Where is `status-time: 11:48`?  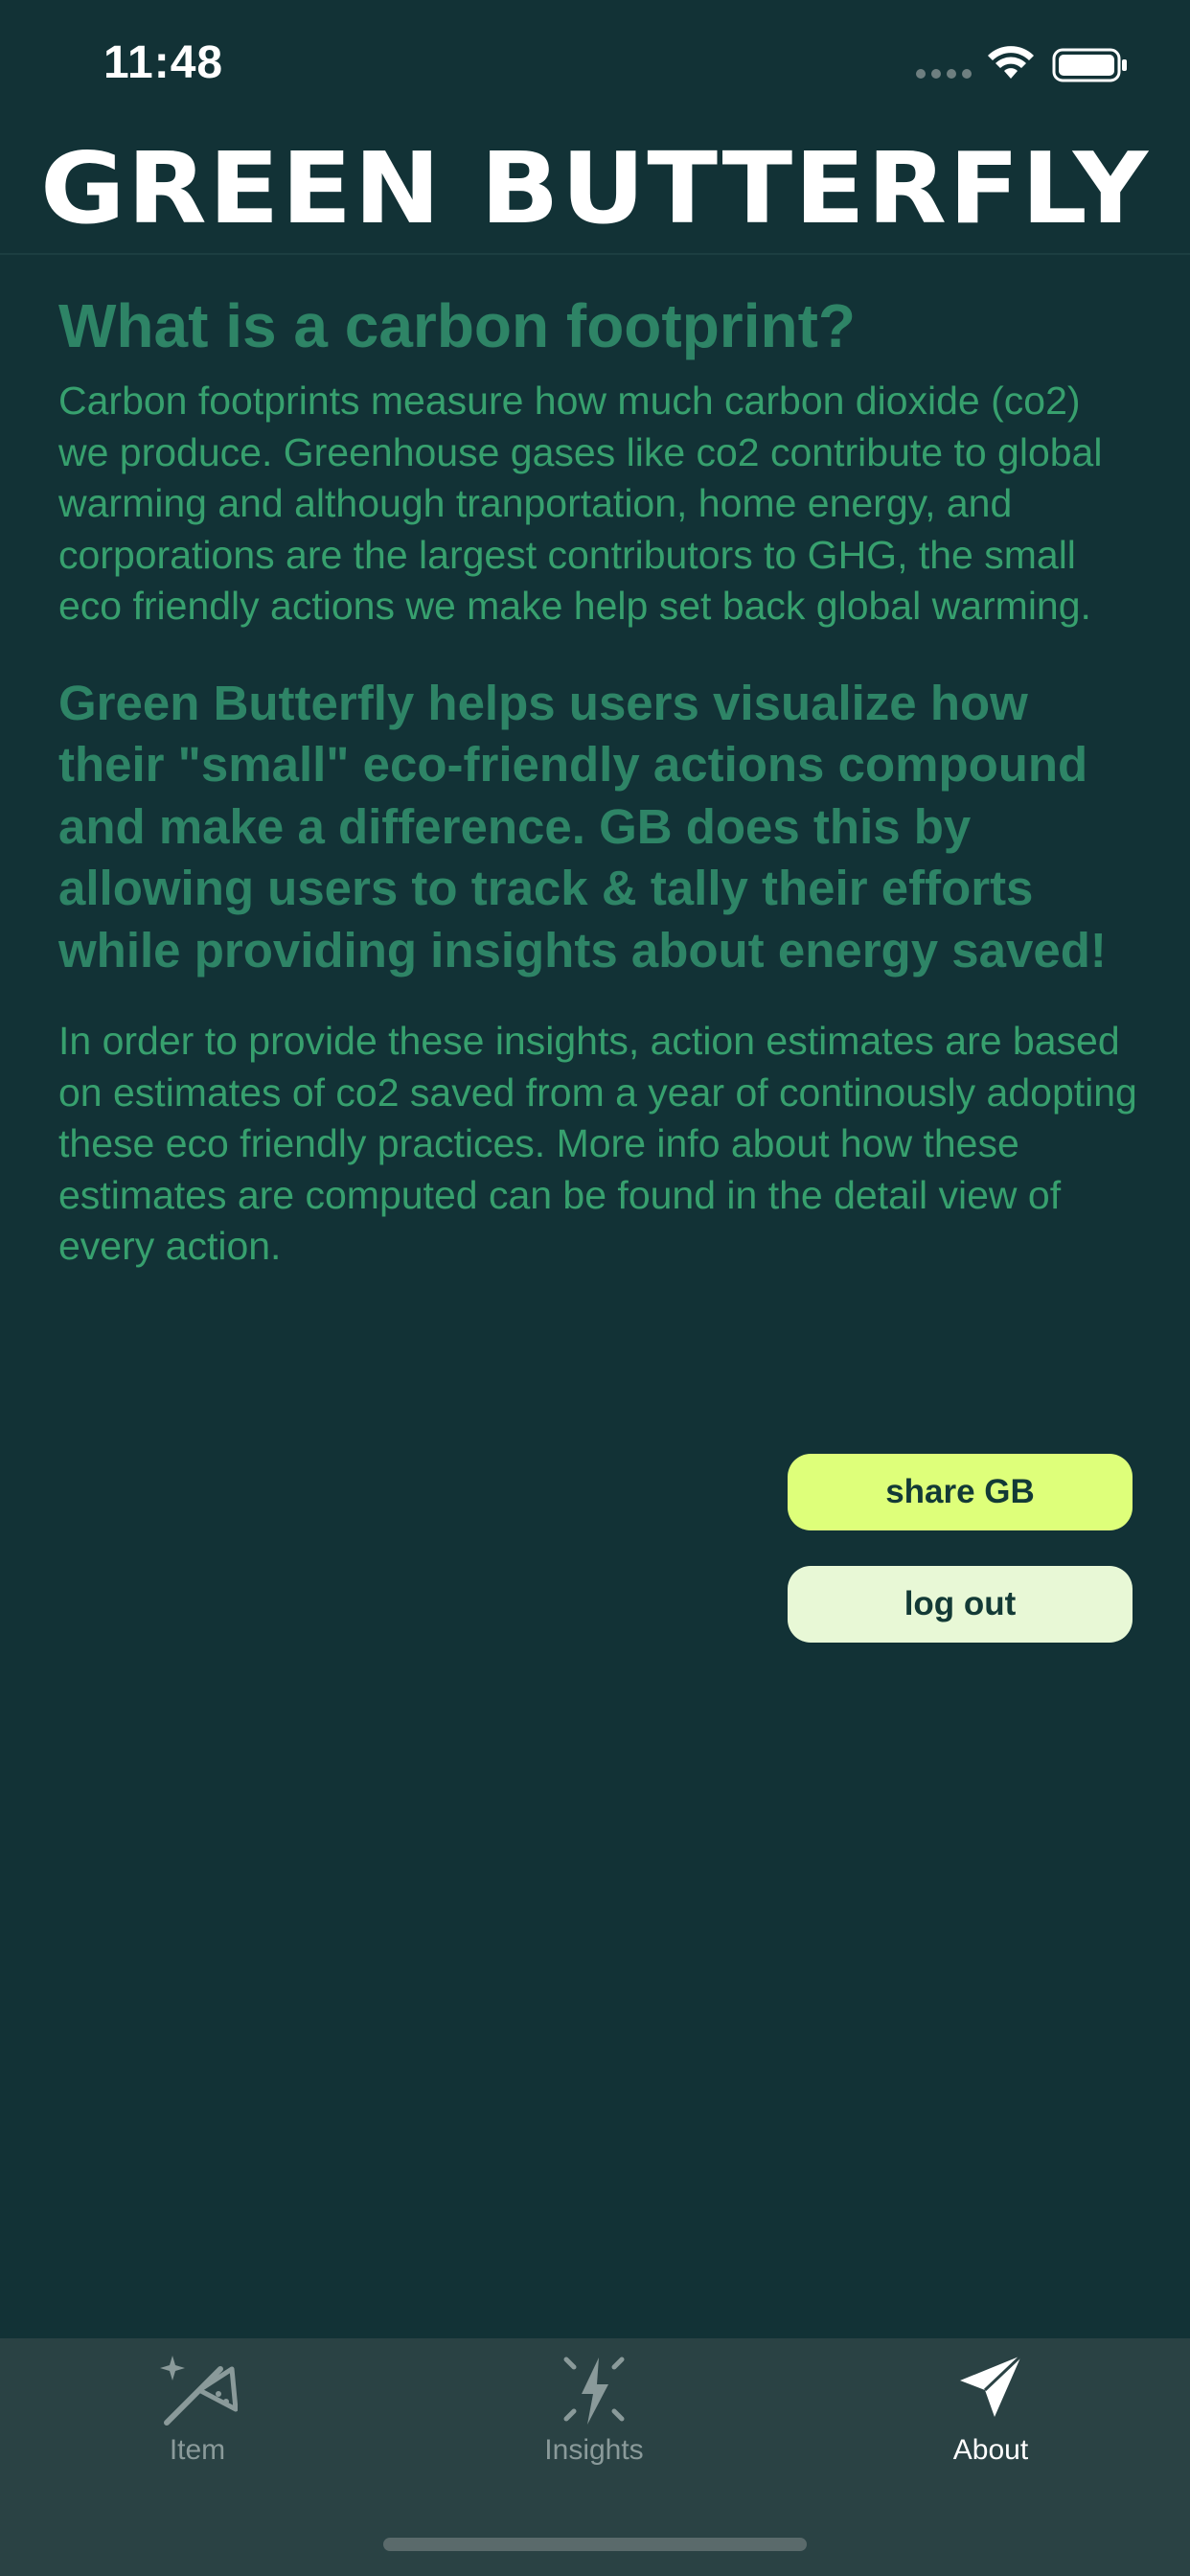 status-time: 11:48 is located at coordinates (163, 63).